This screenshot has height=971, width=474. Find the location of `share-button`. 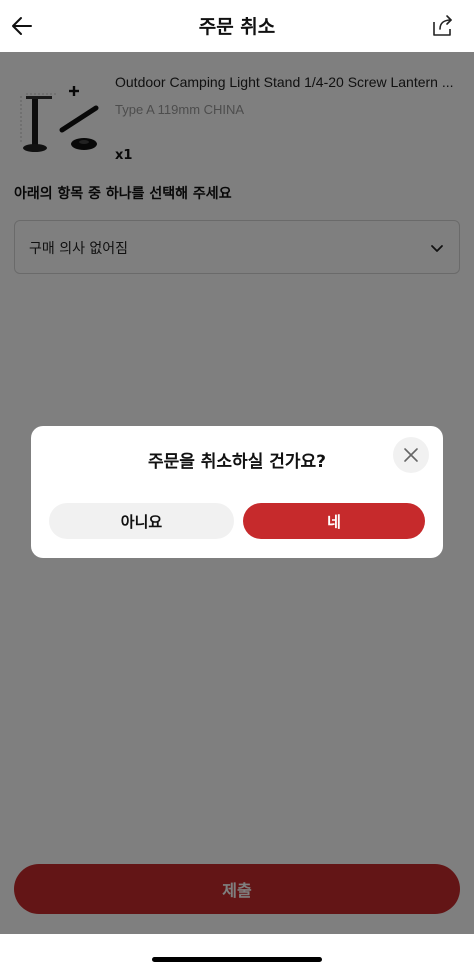

share-button is located at coordinates (443, 26).